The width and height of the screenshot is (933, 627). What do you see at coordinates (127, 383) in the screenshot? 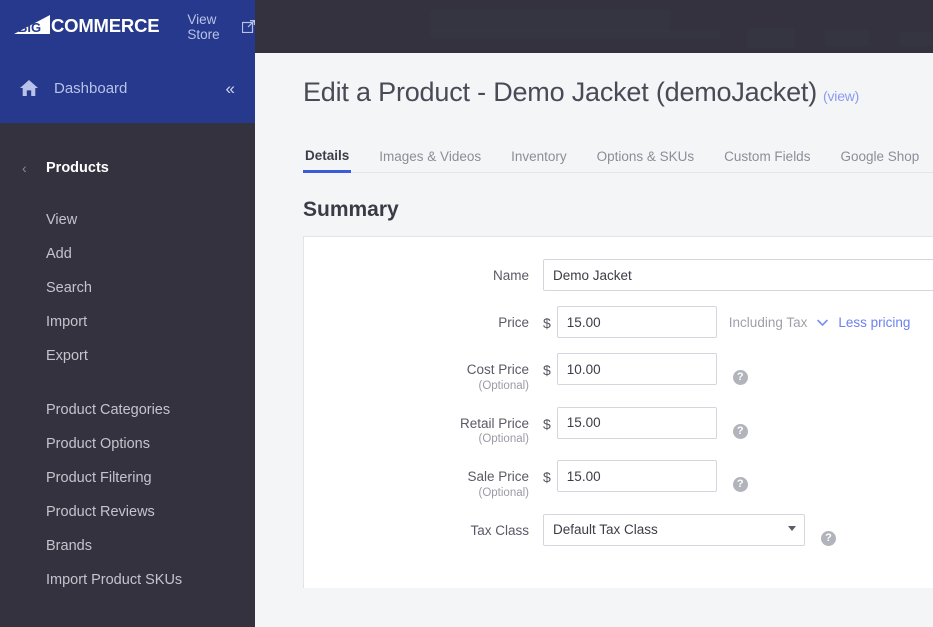
I see `sidebar-divider` at bounding box center [127, 383].